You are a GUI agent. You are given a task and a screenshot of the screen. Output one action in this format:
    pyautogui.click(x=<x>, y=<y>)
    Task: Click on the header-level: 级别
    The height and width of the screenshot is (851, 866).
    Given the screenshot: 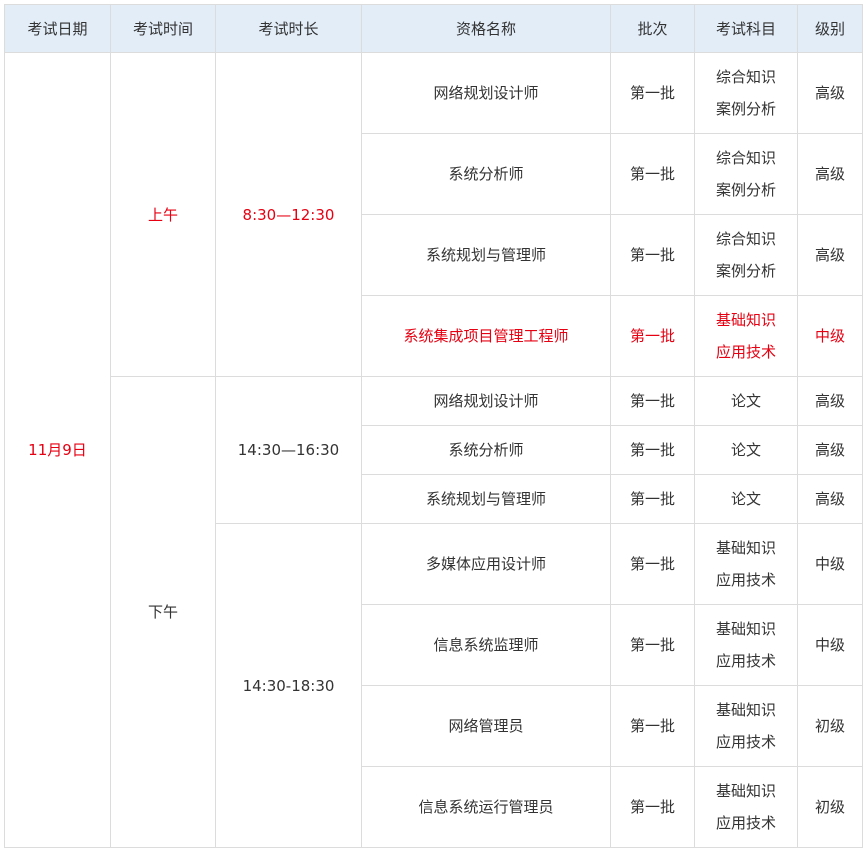 What is the action you would take?
    pyautogui.click(x=830, y=28)
    